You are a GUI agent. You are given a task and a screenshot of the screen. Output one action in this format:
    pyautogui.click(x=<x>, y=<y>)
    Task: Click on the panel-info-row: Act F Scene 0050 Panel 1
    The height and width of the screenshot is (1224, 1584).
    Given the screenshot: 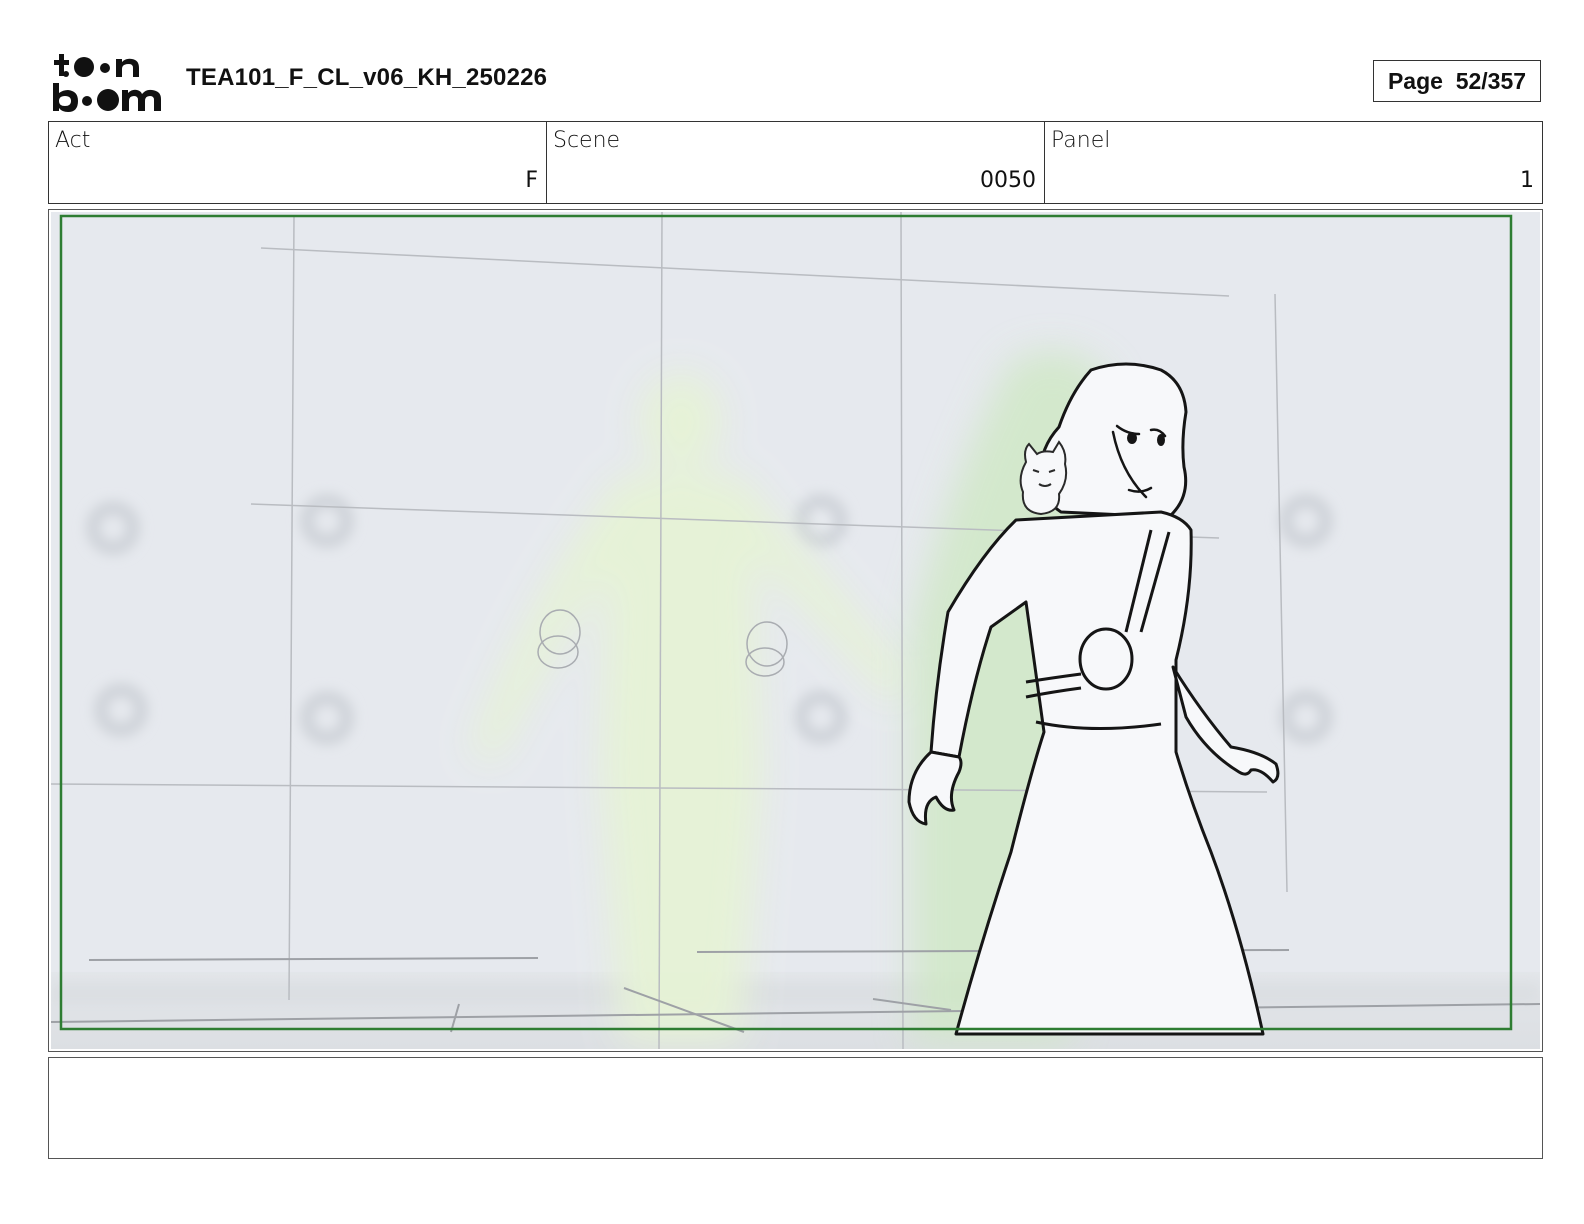 What is the action you would take?
    pyautogui.click(x=795, y=162)
    